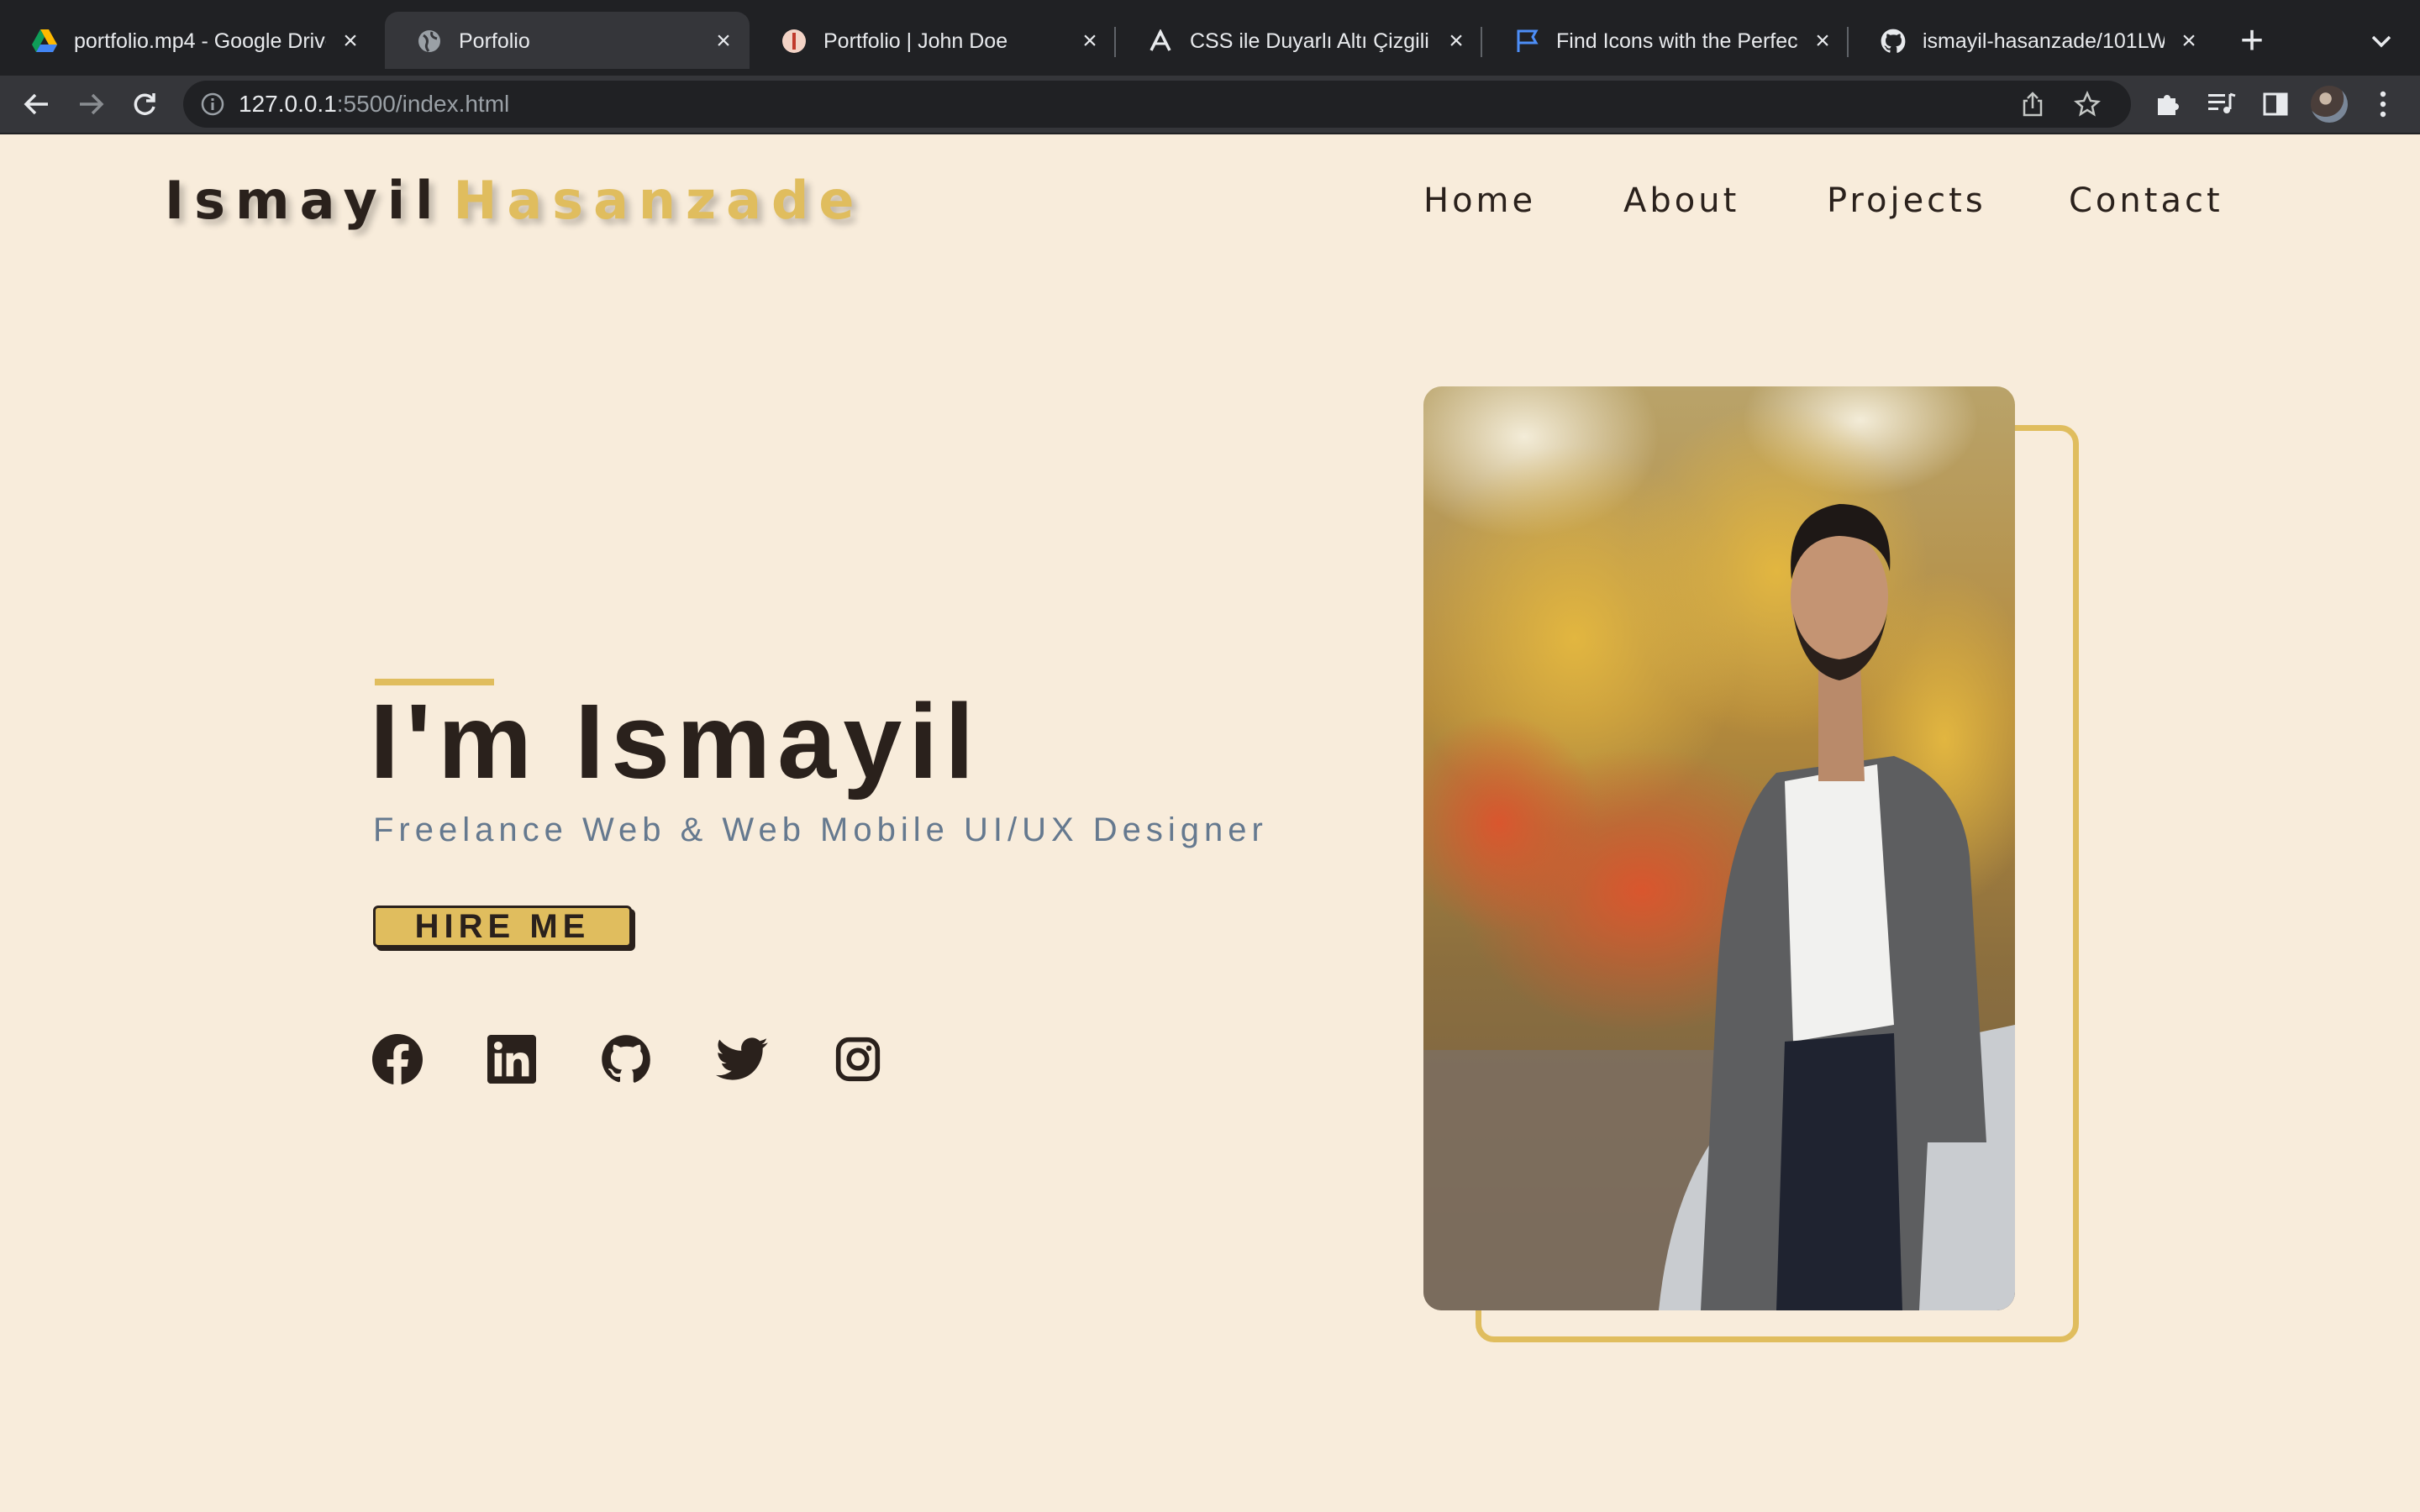 The image size is (2420, 1512). Describe the element at coordinates (495, 41) in the screenshot. I see `tab-title: Porfolio` at that location.